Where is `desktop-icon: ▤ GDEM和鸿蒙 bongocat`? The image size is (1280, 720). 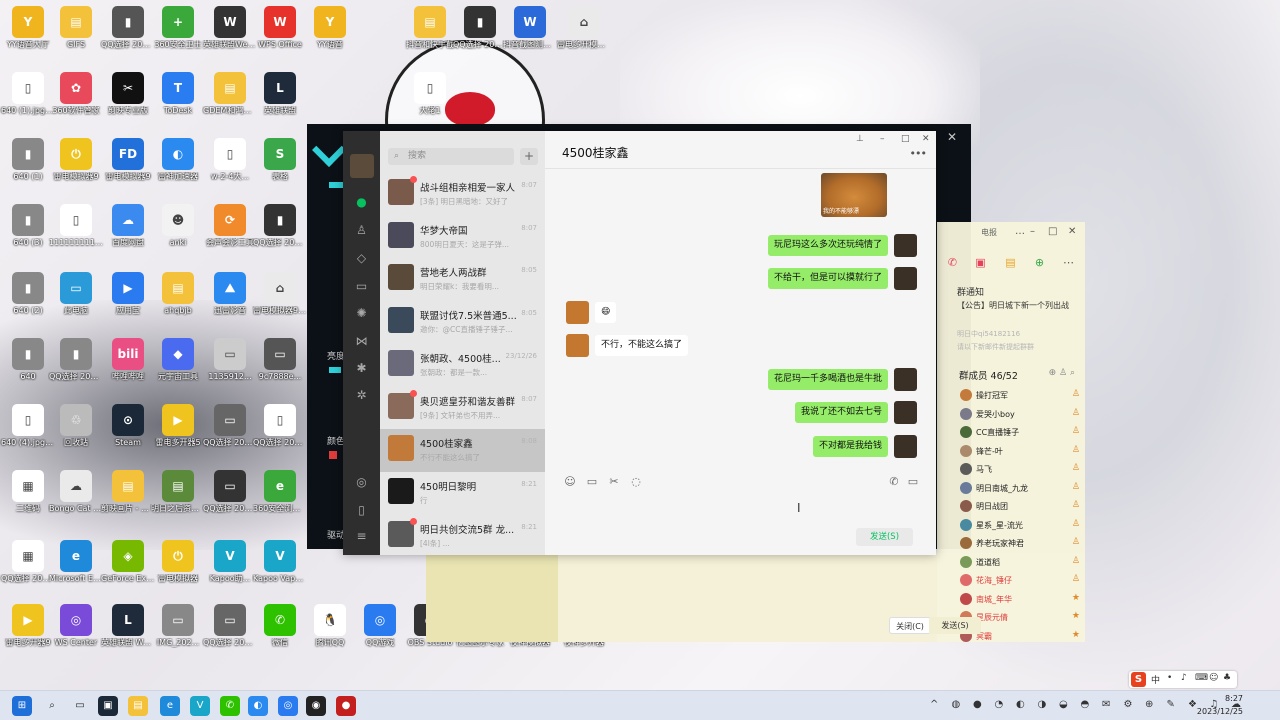 desktop-icon: ▤ GDEM和鸿蒙 bongocat is located at coordinates (230, 94).